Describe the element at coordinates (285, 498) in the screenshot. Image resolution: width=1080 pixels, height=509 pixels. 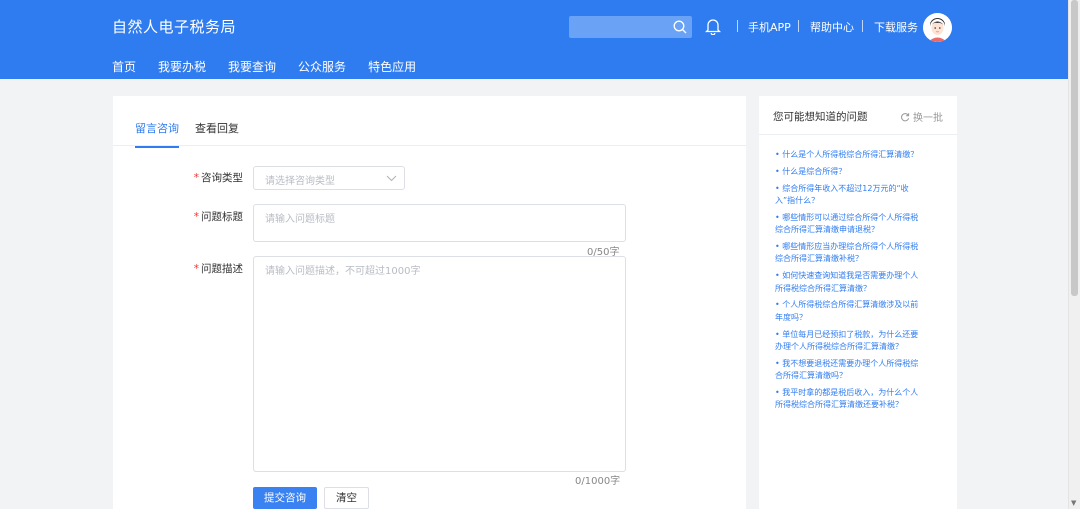
I see `submit-consult-button: 提交咨询` at that location.